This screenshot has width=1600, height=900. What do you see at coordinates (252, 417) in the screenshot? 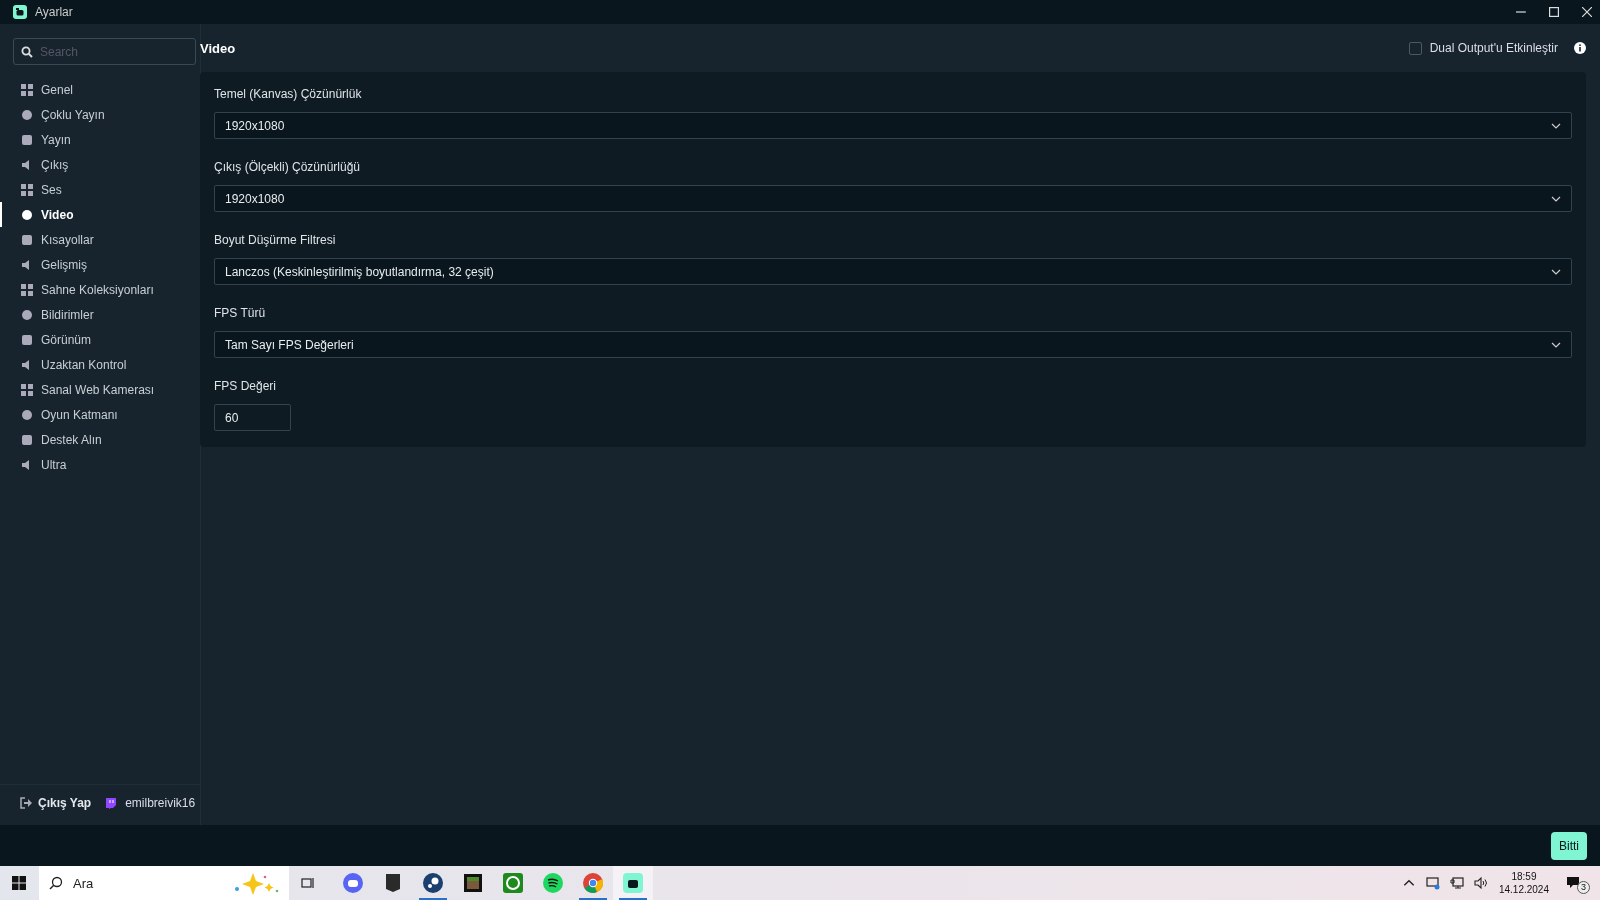
I see `number-field: 60` at bounding box center [252, 417].